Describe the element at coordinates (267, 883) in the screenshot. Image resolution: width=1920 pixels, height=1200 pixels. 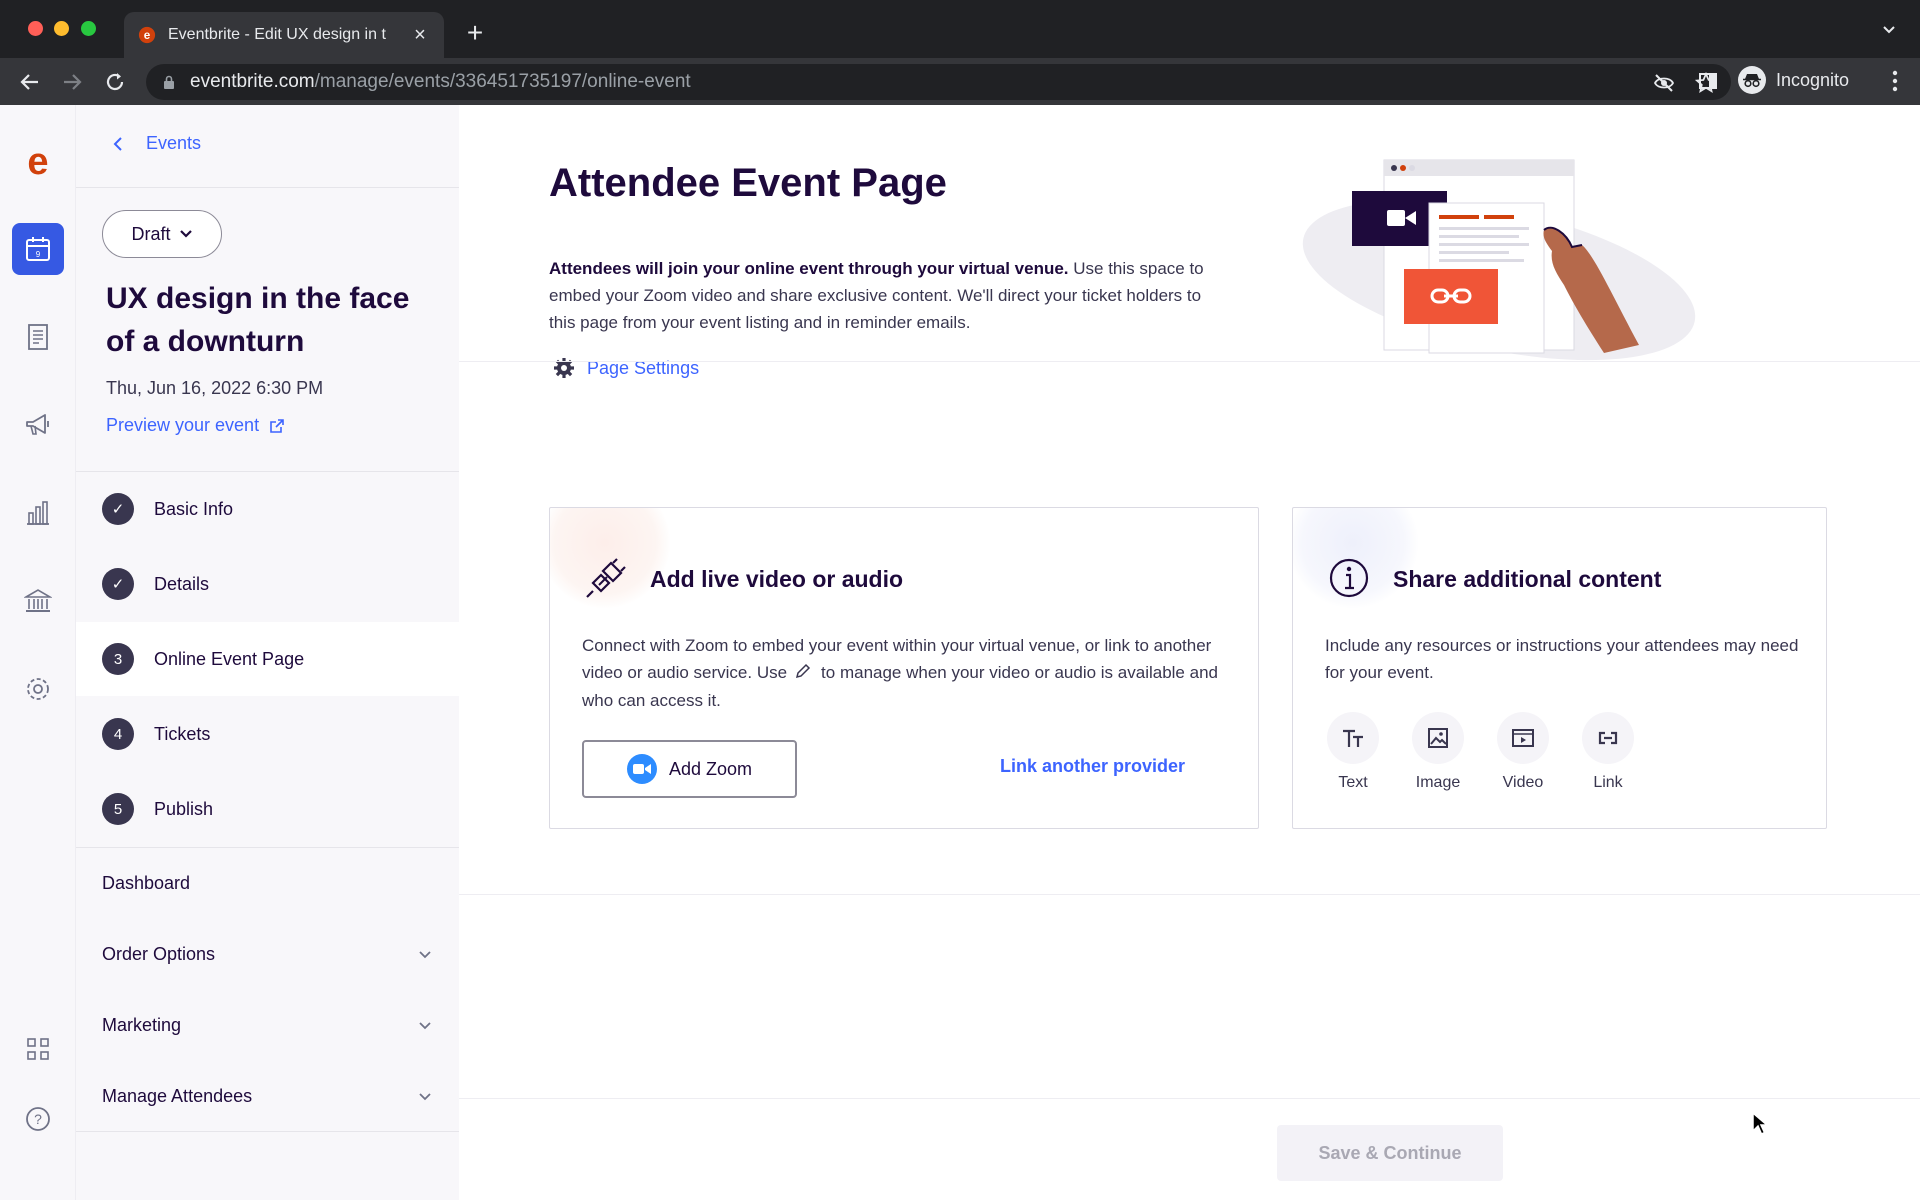
I see `nav-dashboard: Dashboard` at that location.